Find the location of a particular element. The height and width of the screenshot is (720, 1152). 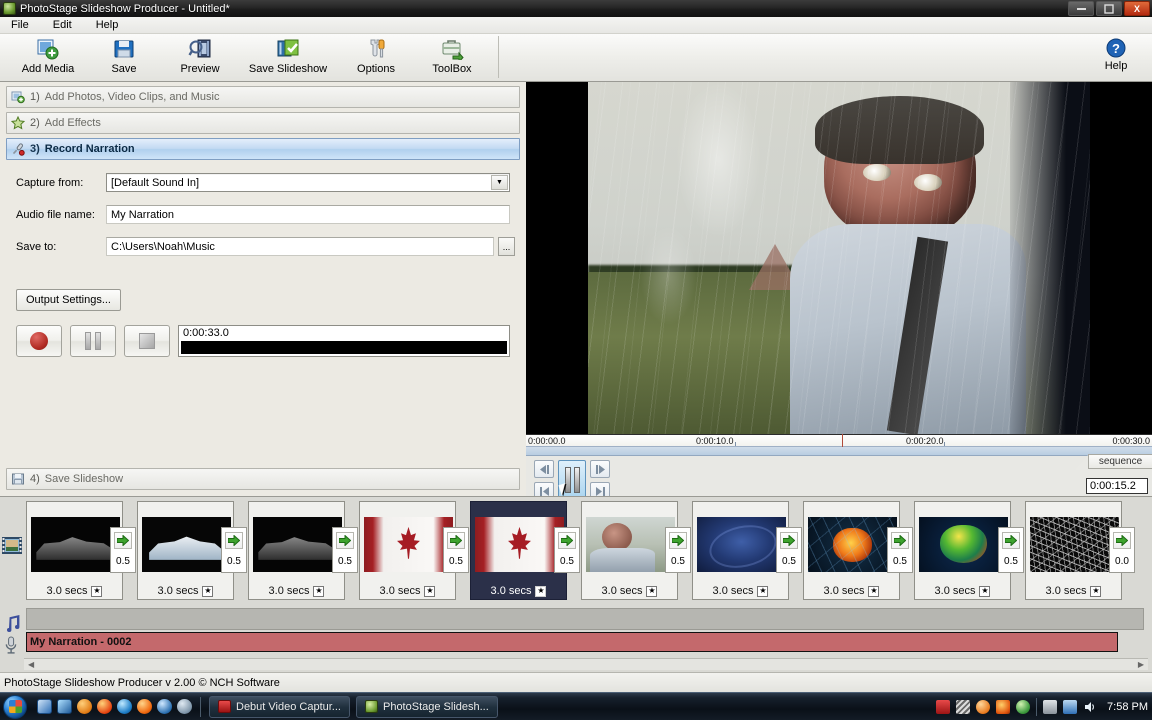

globe-icon is located at coordinates (184, 706).